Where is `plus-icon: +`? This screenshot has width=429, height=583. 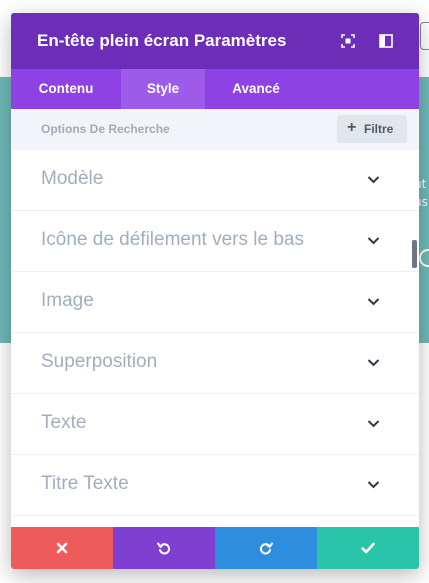 plus-icon: + is located at coordinates (352, 127).